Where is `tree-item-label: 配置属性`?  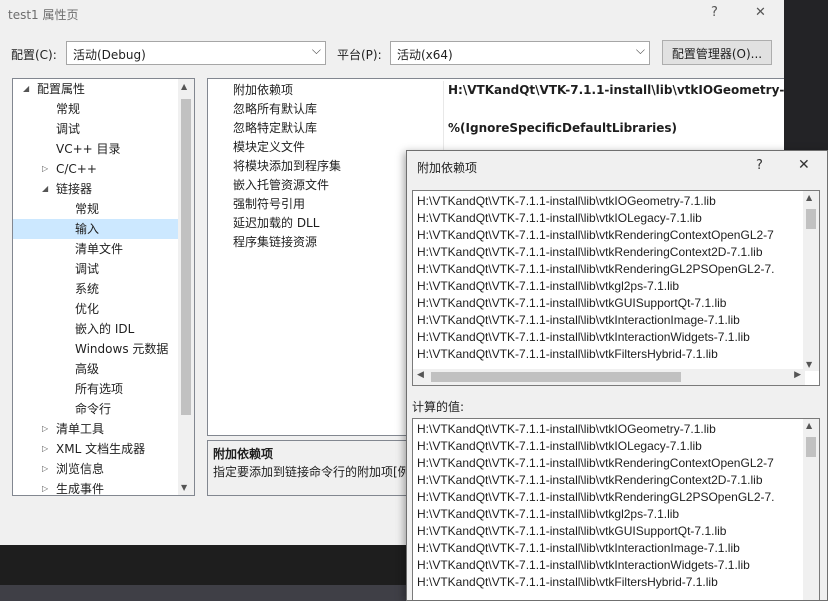
tree-item-label: 配置属性 is located at coordinates (61, 89).